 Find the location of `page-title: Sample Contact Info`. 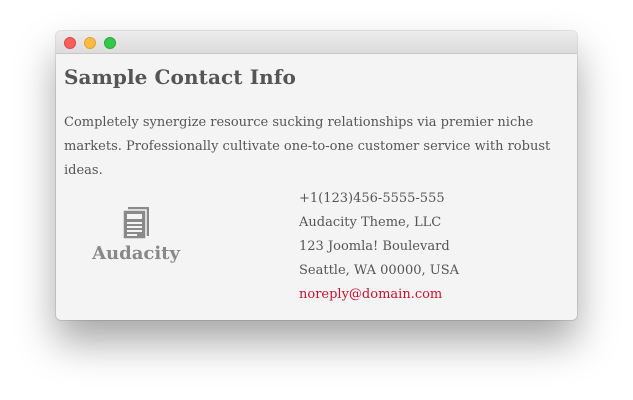

page-title: Sample Contact Info is located at coordinates (180, 77).